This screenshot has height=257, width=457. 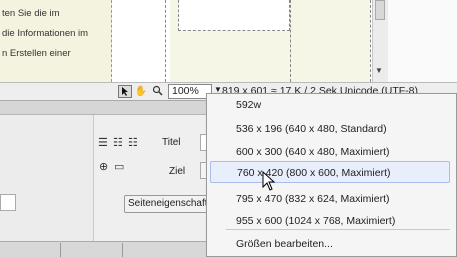 I want to click on document-layout-box, so click(x=234, y=15).